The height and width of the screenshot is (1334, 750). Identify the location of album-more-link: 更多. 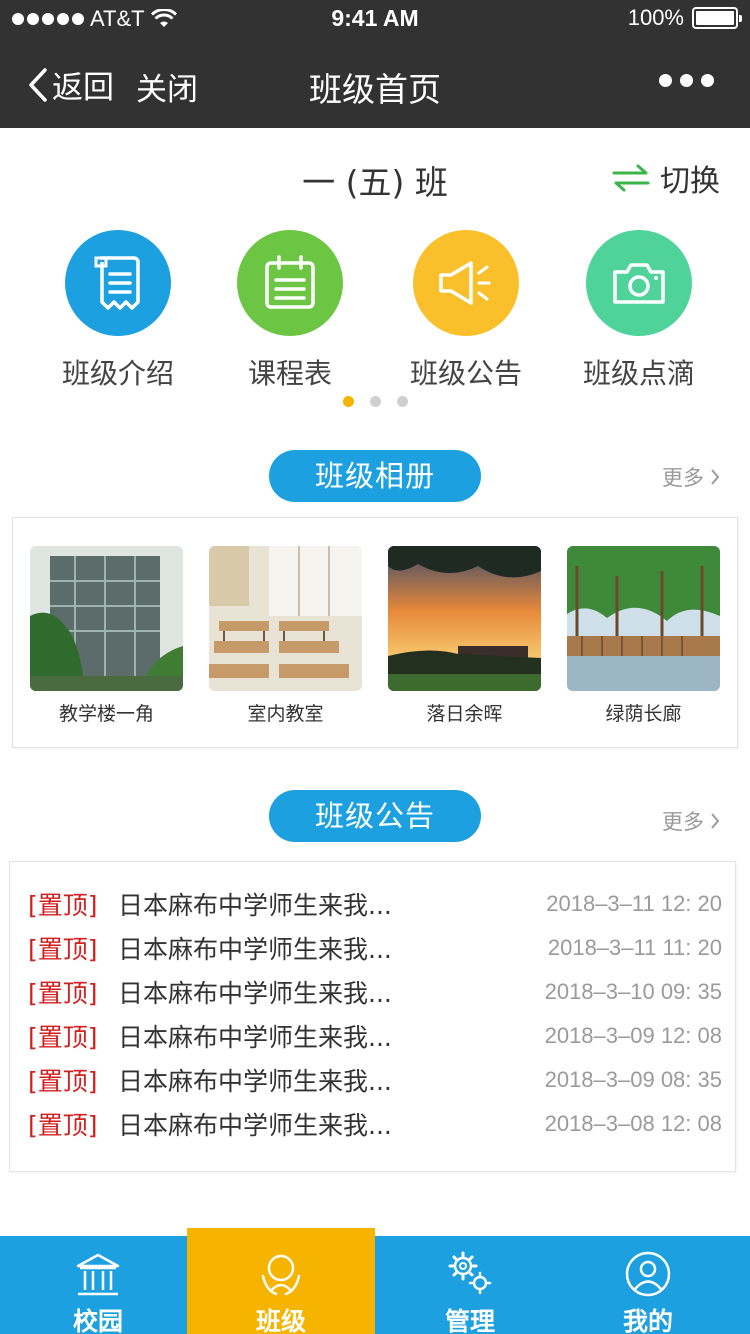
(691, 477).